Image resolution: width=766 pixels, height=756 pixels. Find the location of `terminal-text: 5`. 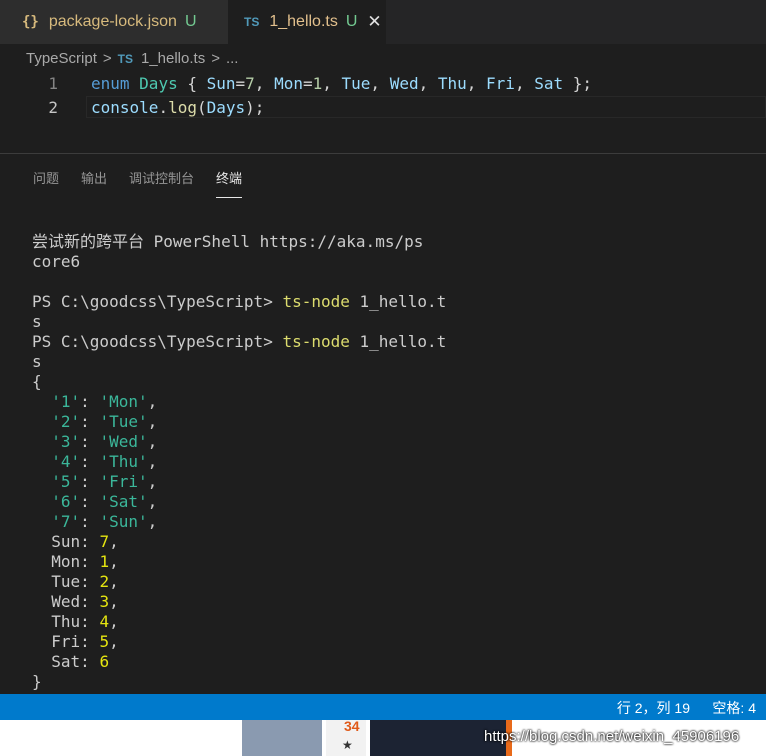

terminal-text: 5 is located at coordinates (104, 641).